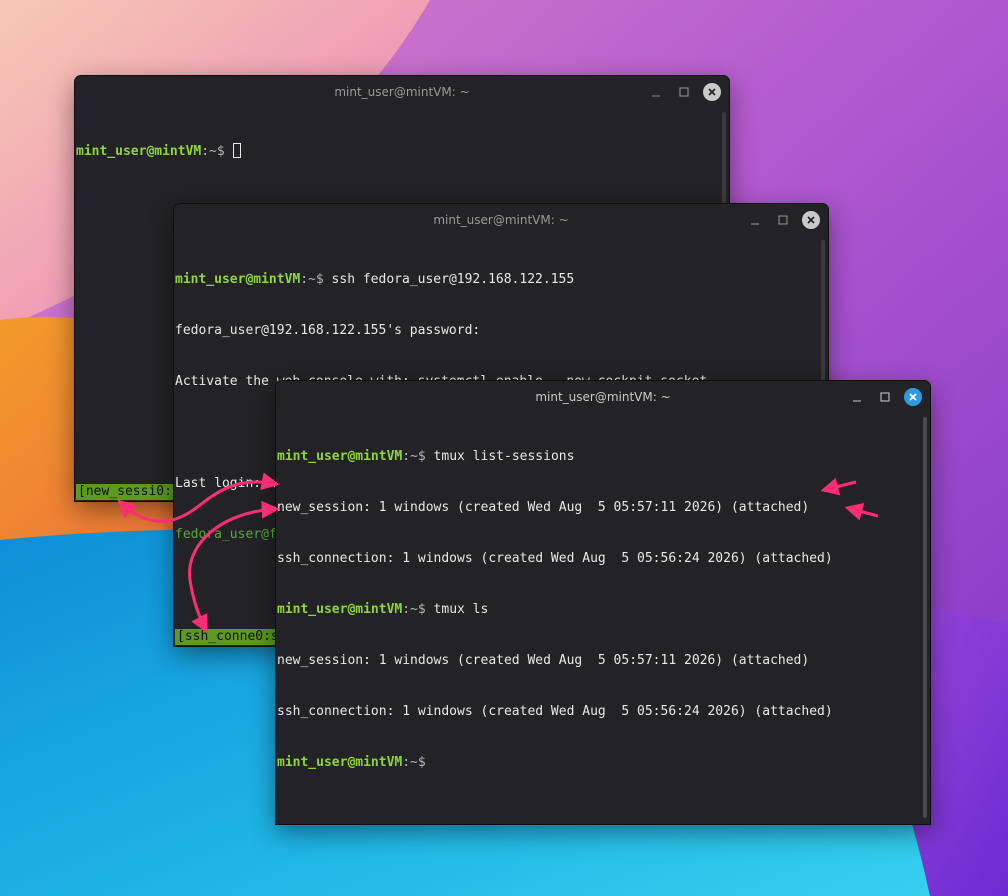 The height and width of the screenshot is (896, 1008). I want to click on command-text: tmux list-sessions, so click(504, 456).